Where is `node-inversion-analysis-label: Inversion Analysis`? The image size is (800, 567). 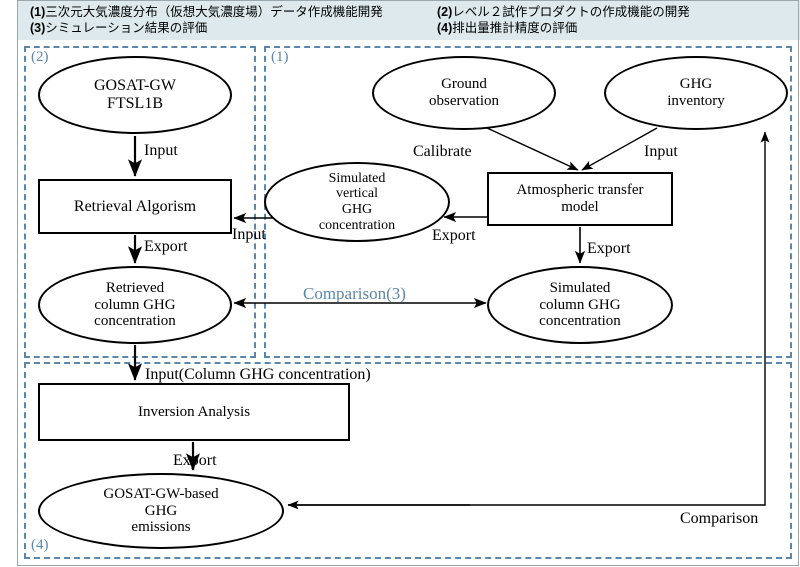 node-inversion-analysis-label: Inversion Analysis is located at coordinates (194, 411).